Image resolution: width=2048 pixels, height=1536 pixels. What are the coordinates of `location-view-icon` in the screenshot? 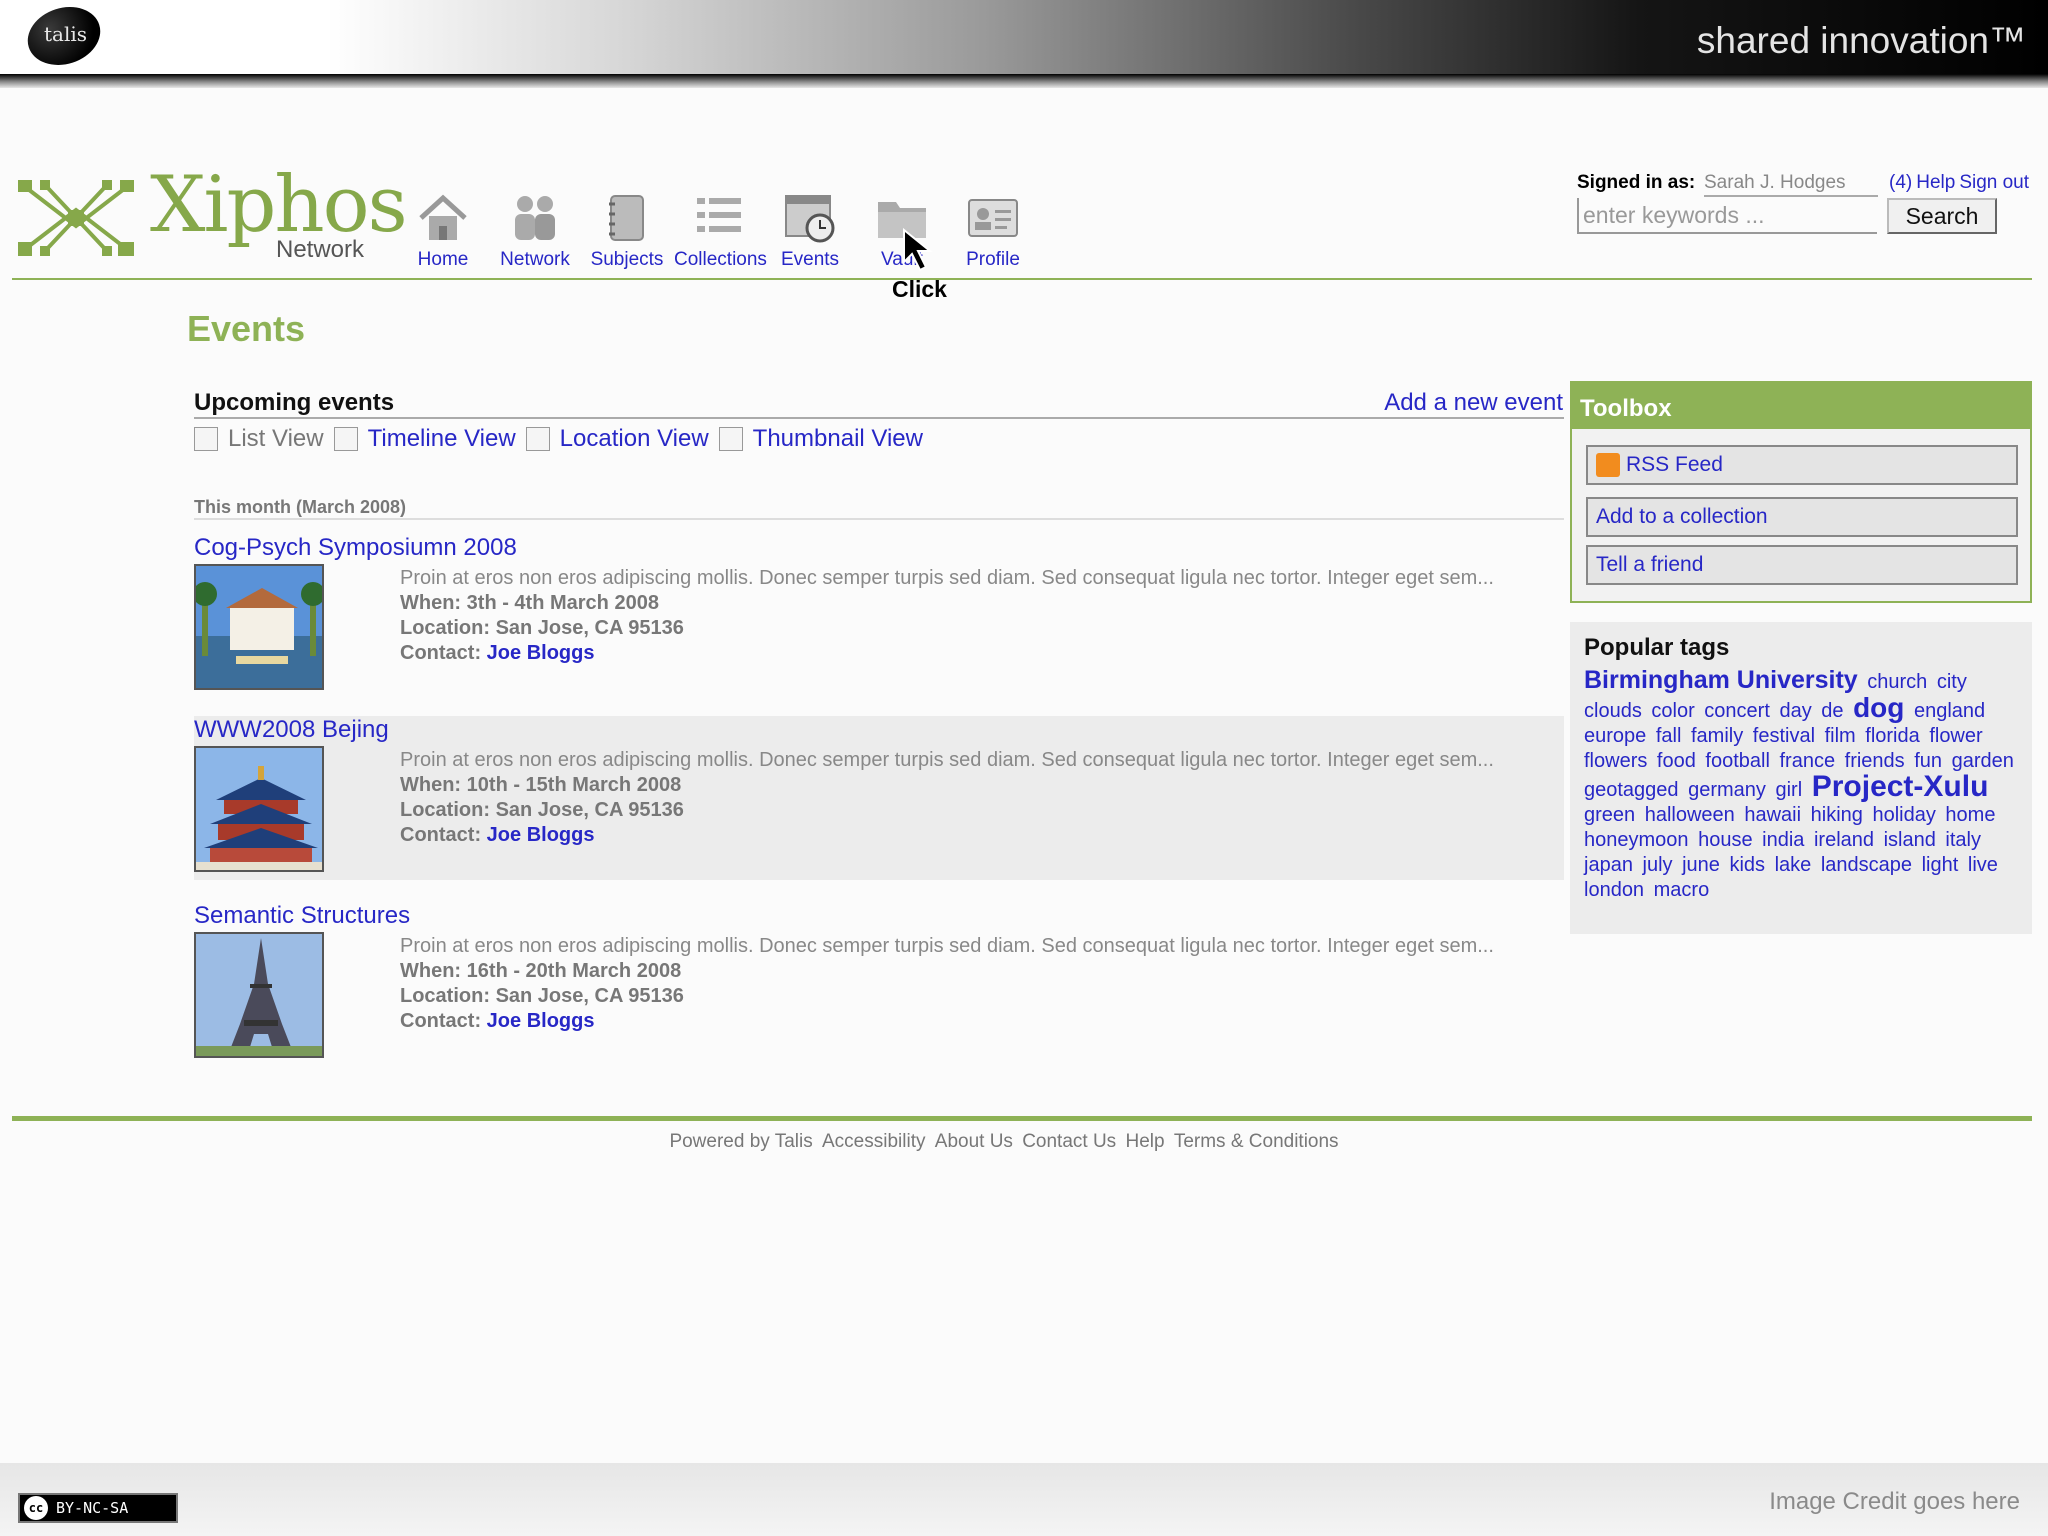 It's located at (537, 439).